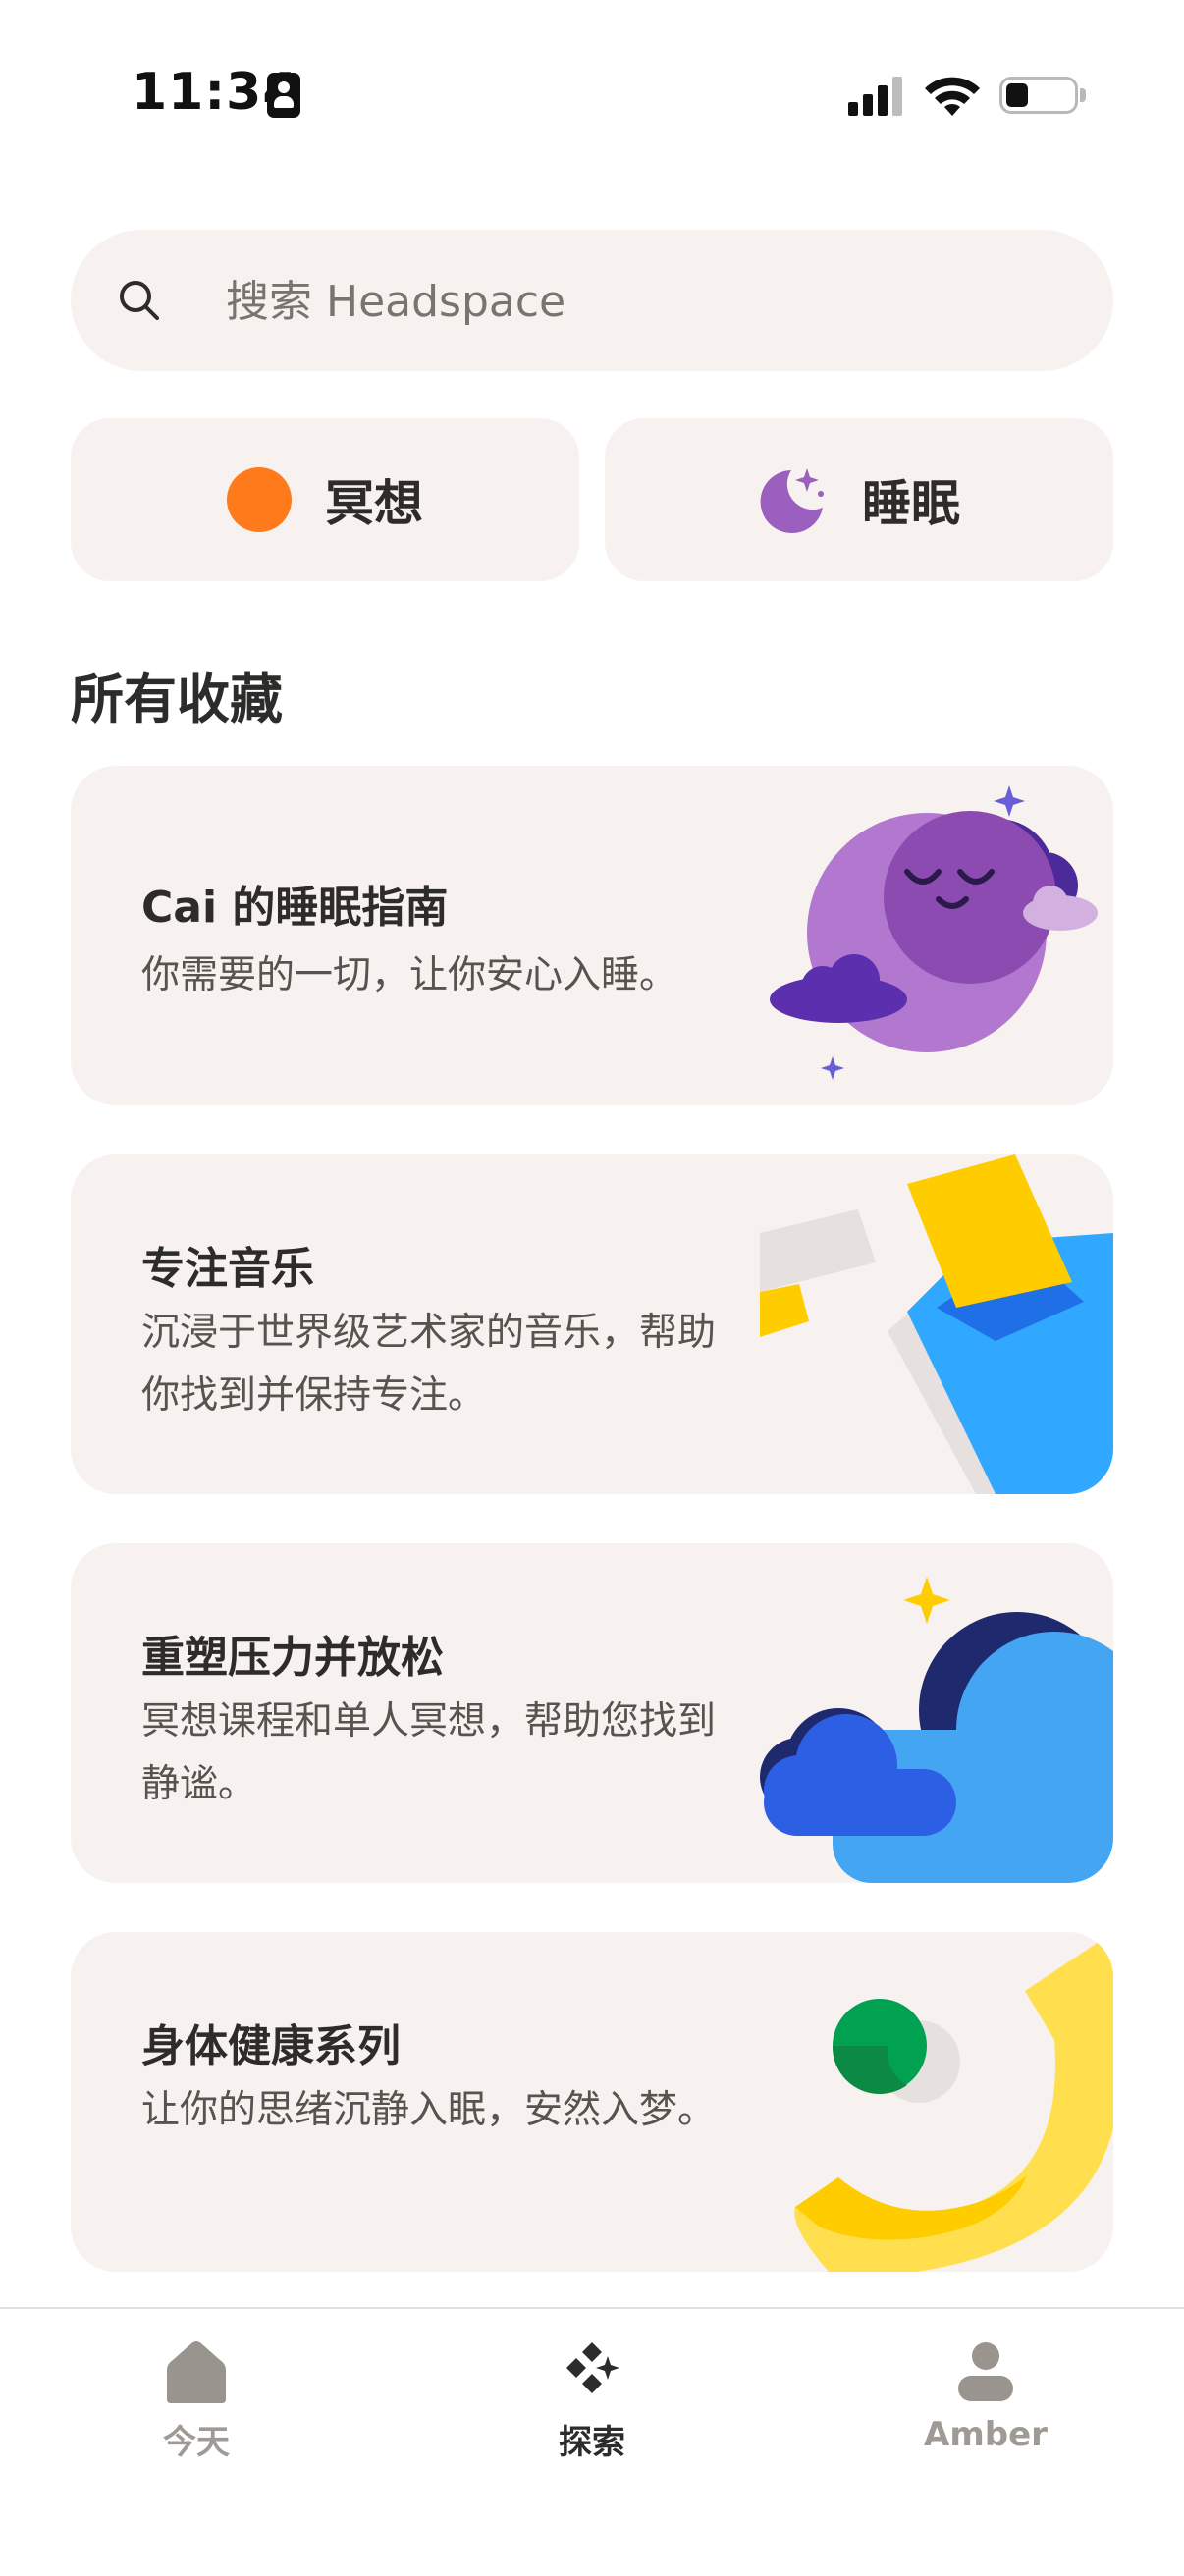 The height and width of the screenshot is (2576, 1184). Describe the element at coordinates (593, 2367) in the screenshot. I see `explore-icon` at that location.